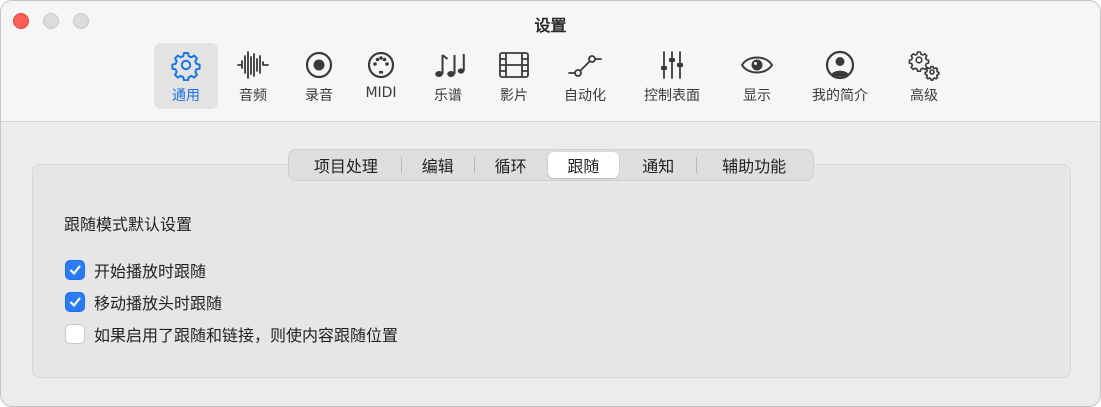 The image size is (1101, 407). I want to click on toolbar-item-label: 显示, so click(757, 96).